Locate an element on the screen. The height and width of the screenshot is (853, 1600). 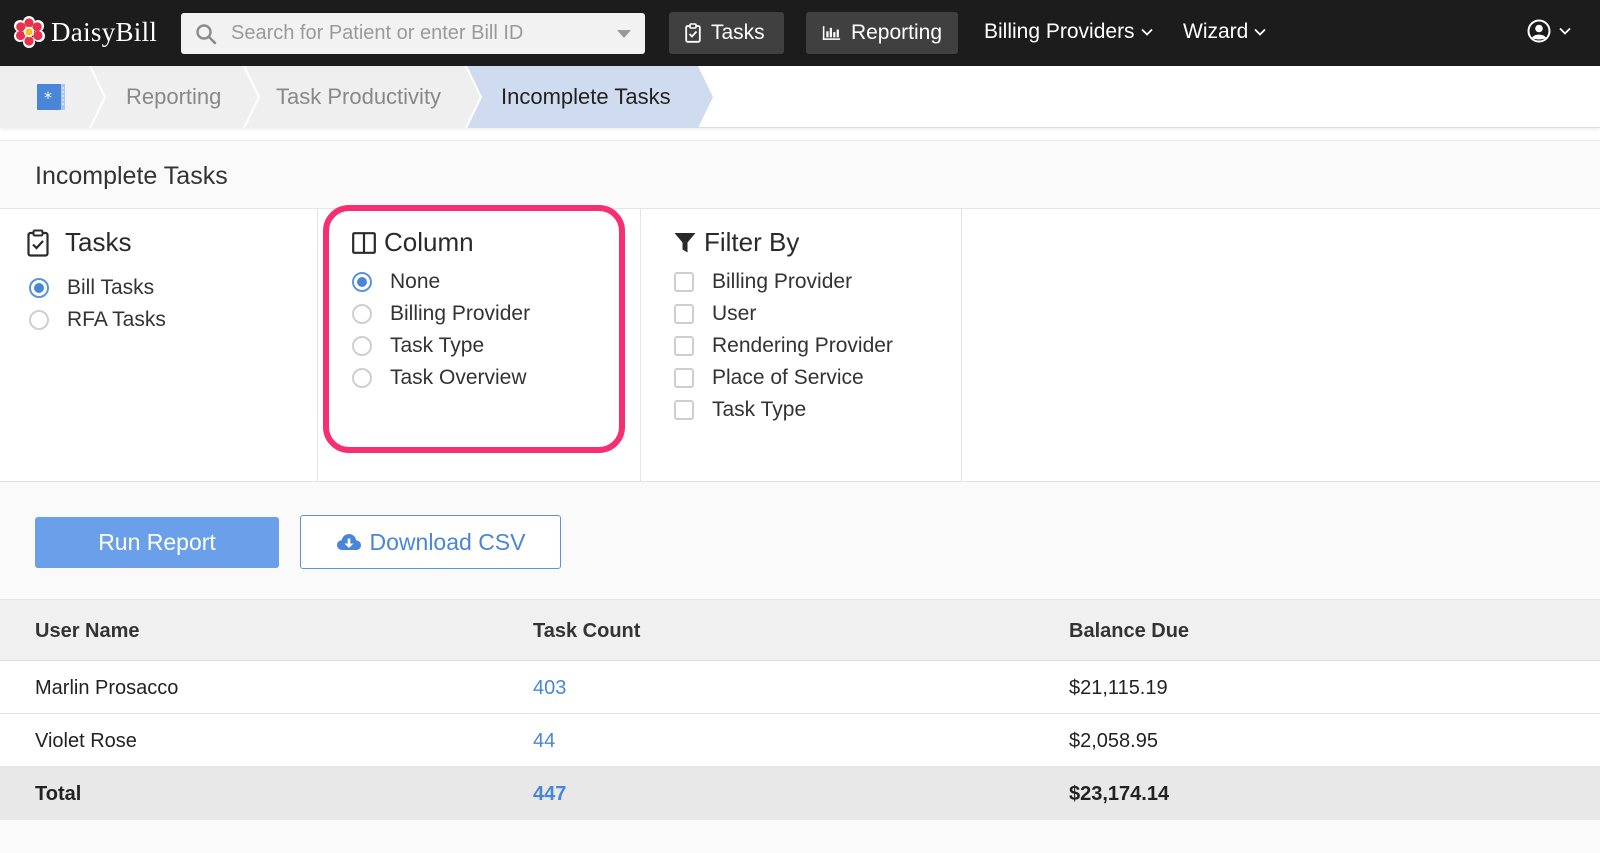
nav-billing-providers-label: Billing Providers is located at coordinates (1059, 31).